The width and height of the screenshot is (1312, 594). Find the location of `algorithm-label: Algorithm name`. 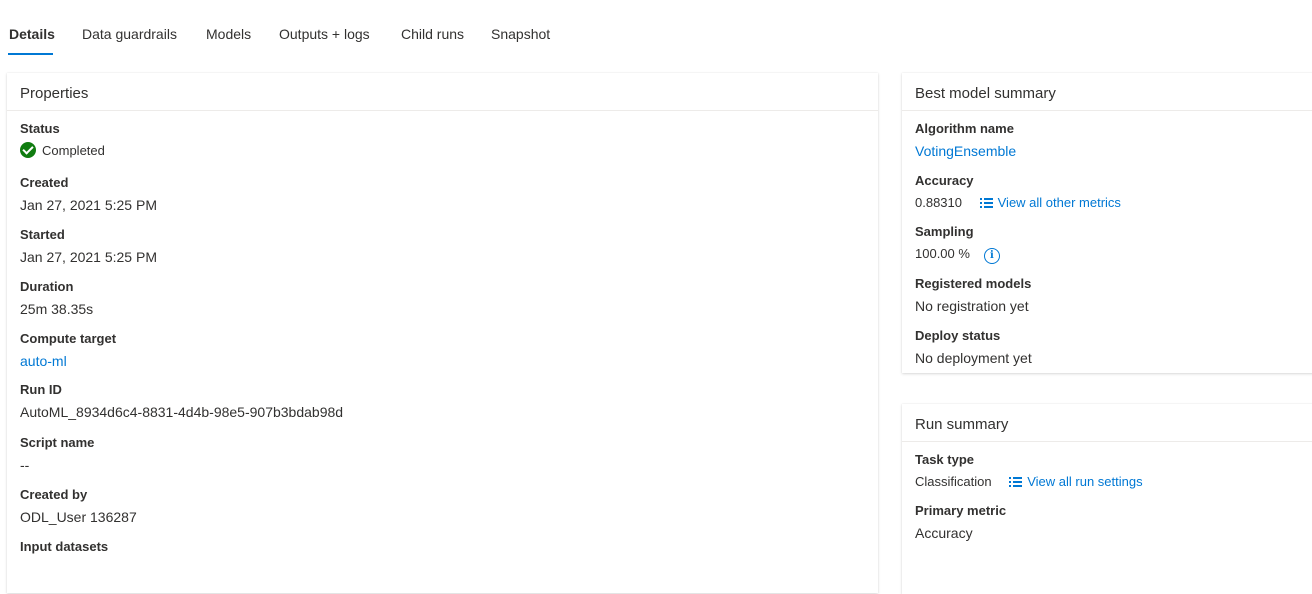

algorithm-label: Algorithm name is located at coordinates (964, 128).